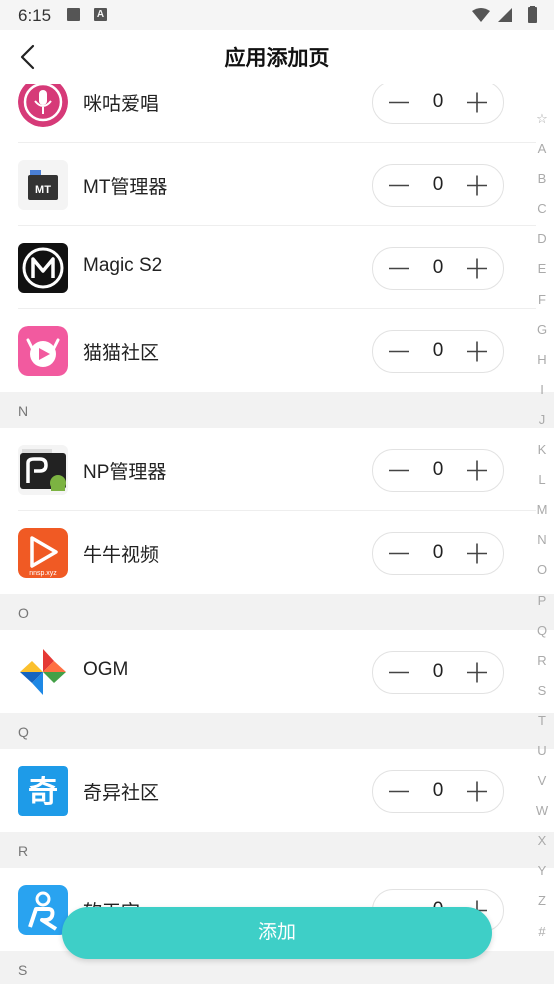  Describe the element at coordinates (121, 353) in the screenshot. I see `app-name: 猫猫社区` at that location.